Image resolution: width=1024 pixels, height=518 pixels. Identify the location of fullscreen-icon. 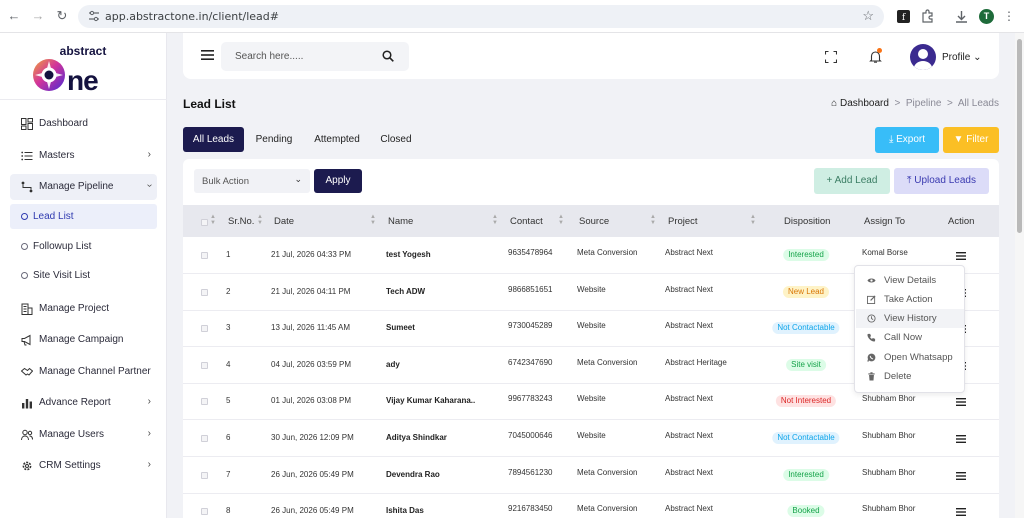
(831, 57).